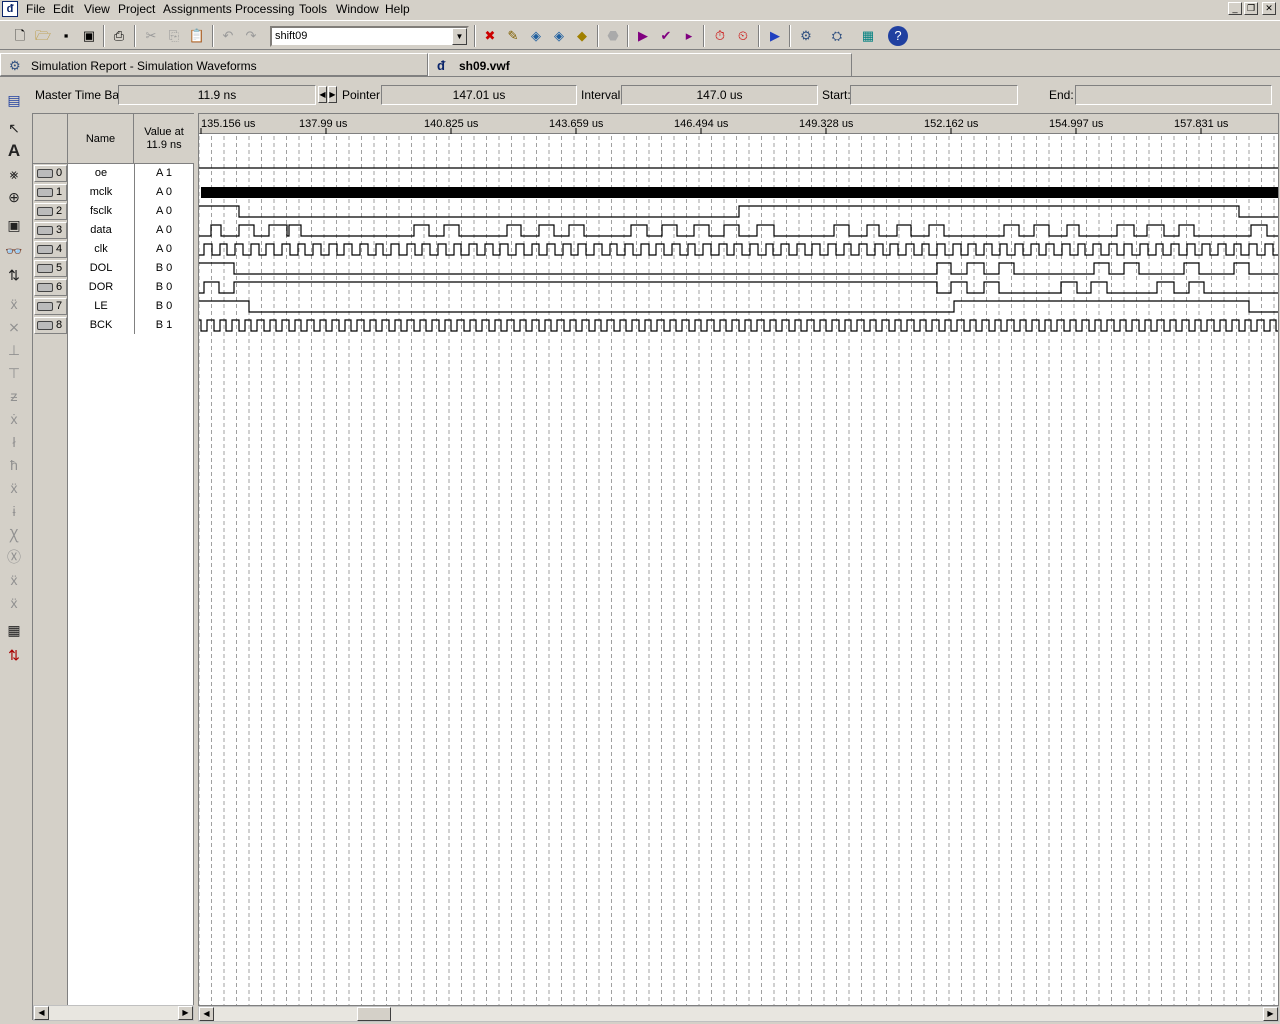 The width and height of the screenshot is (1280, 1024). Describe the element at coordinates (50, 192) in the screenshot. I see `signal-index: 1` at that location.